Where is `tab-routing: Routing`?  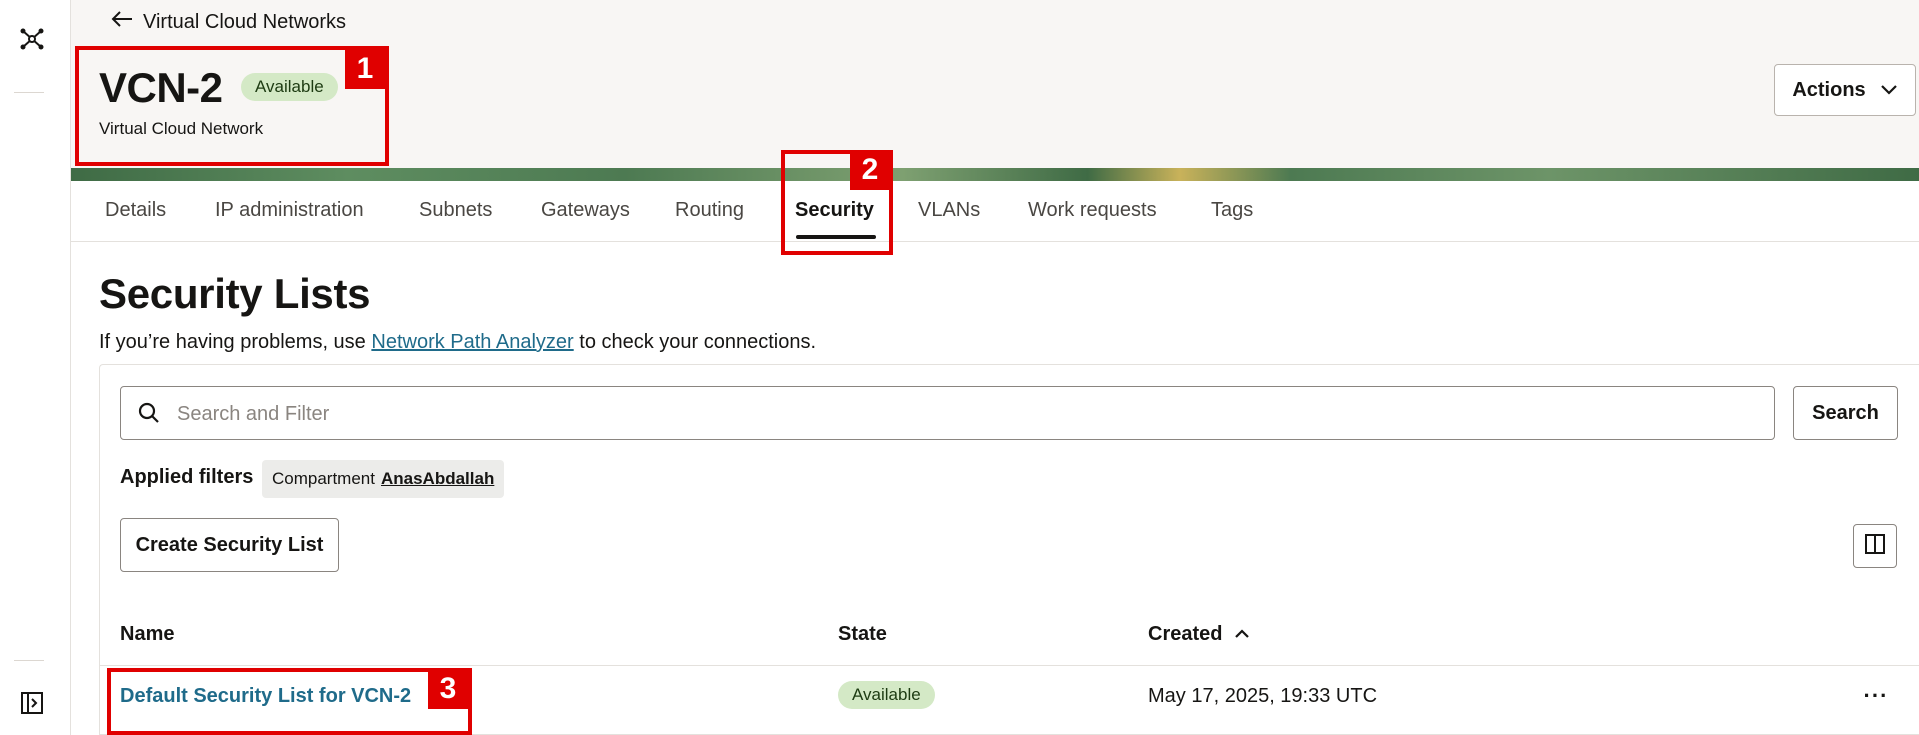
tab-routing: Routing is located at coordinates (709, 210).